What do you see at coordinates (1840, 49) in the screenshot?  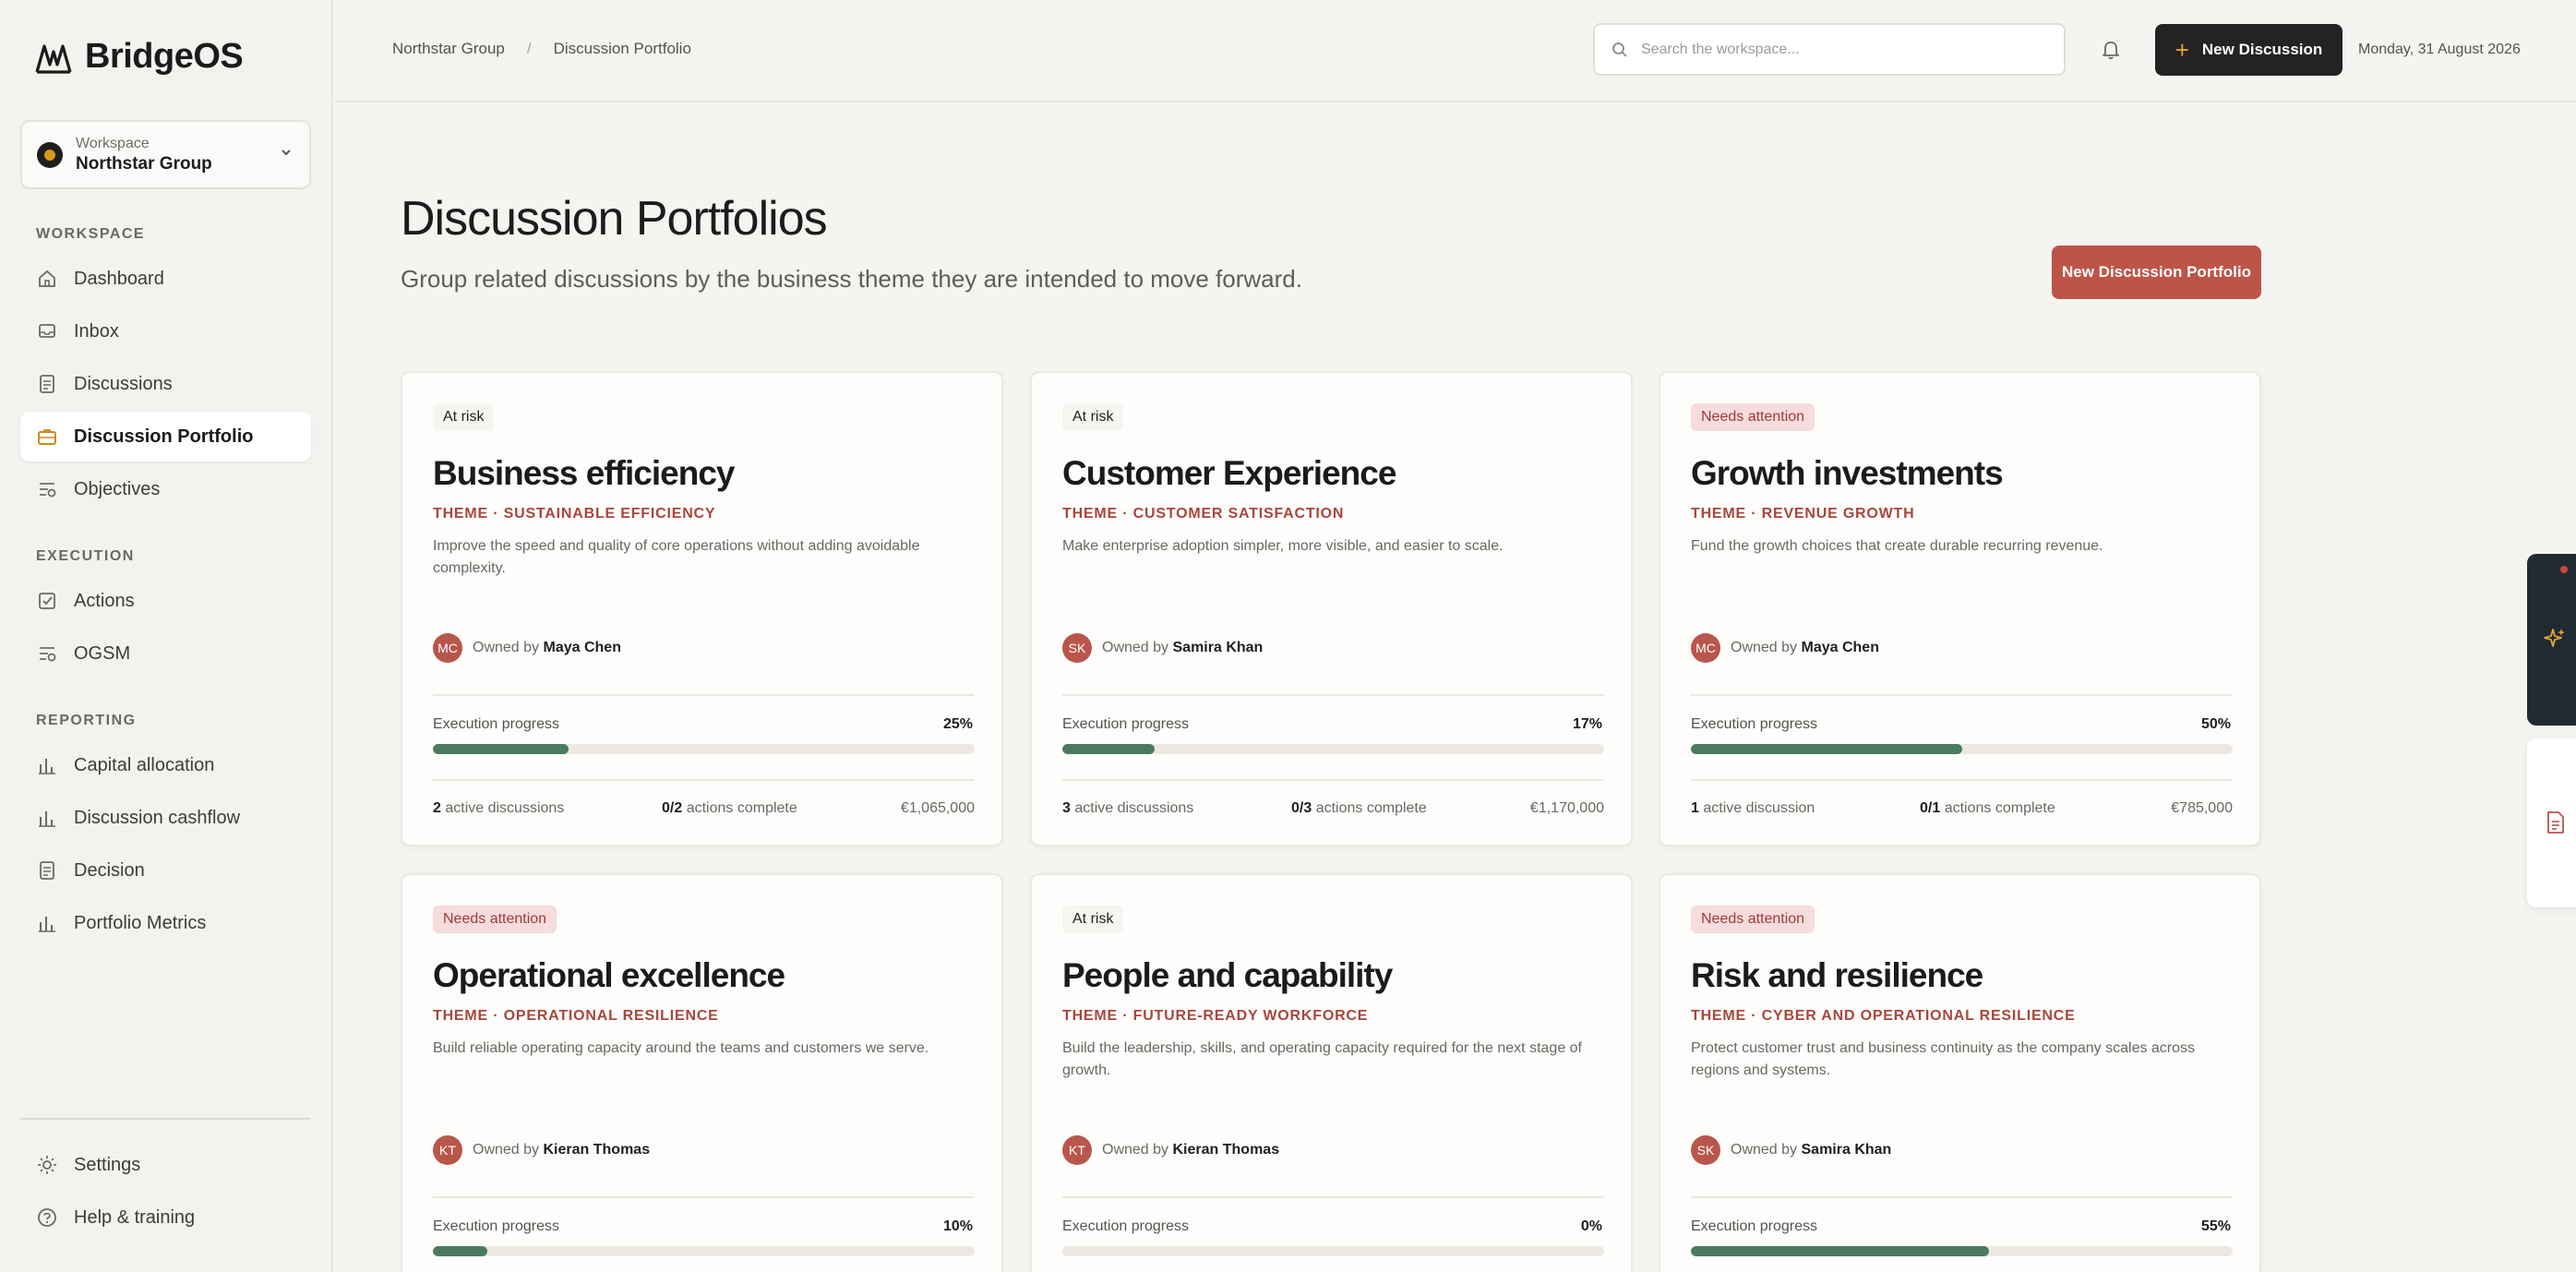 I see `search-input` at bounding box center [1840, 49].